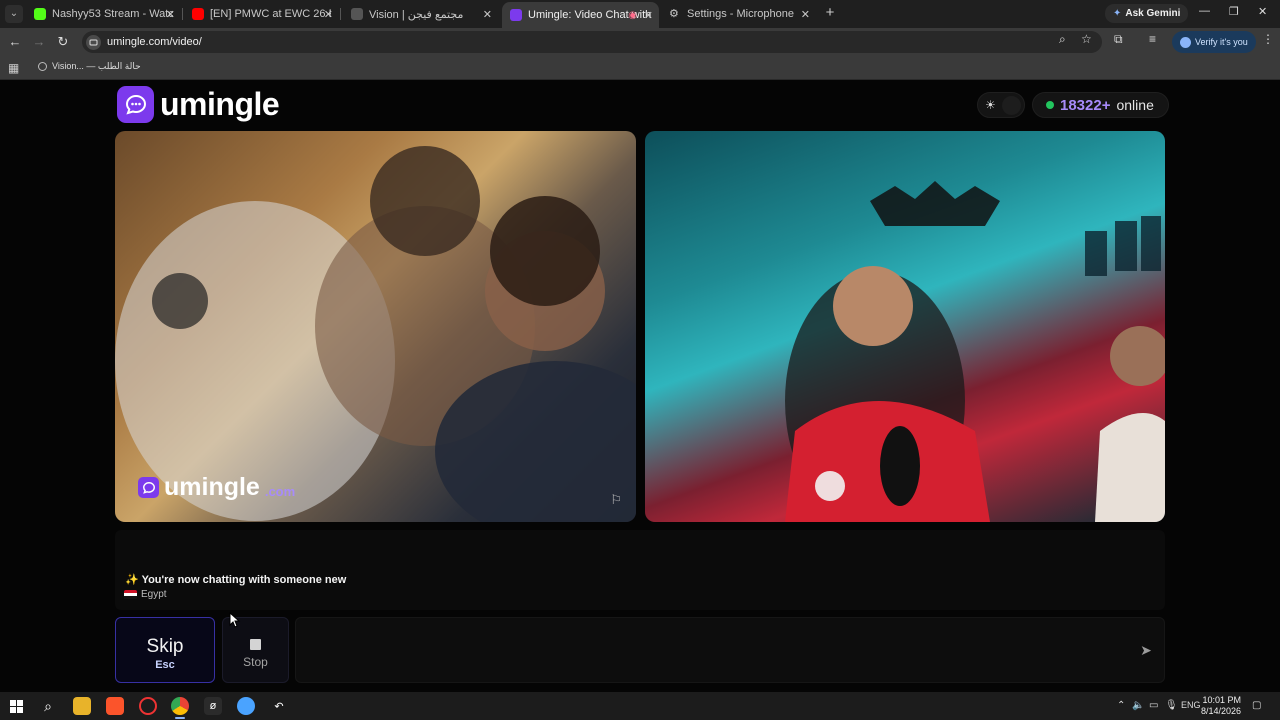 This screenshot has width=1280, height=720. Describe the element at coordinates (13, 68) in the screenshot. I see `apps-grid-icon: ▦` at that location.